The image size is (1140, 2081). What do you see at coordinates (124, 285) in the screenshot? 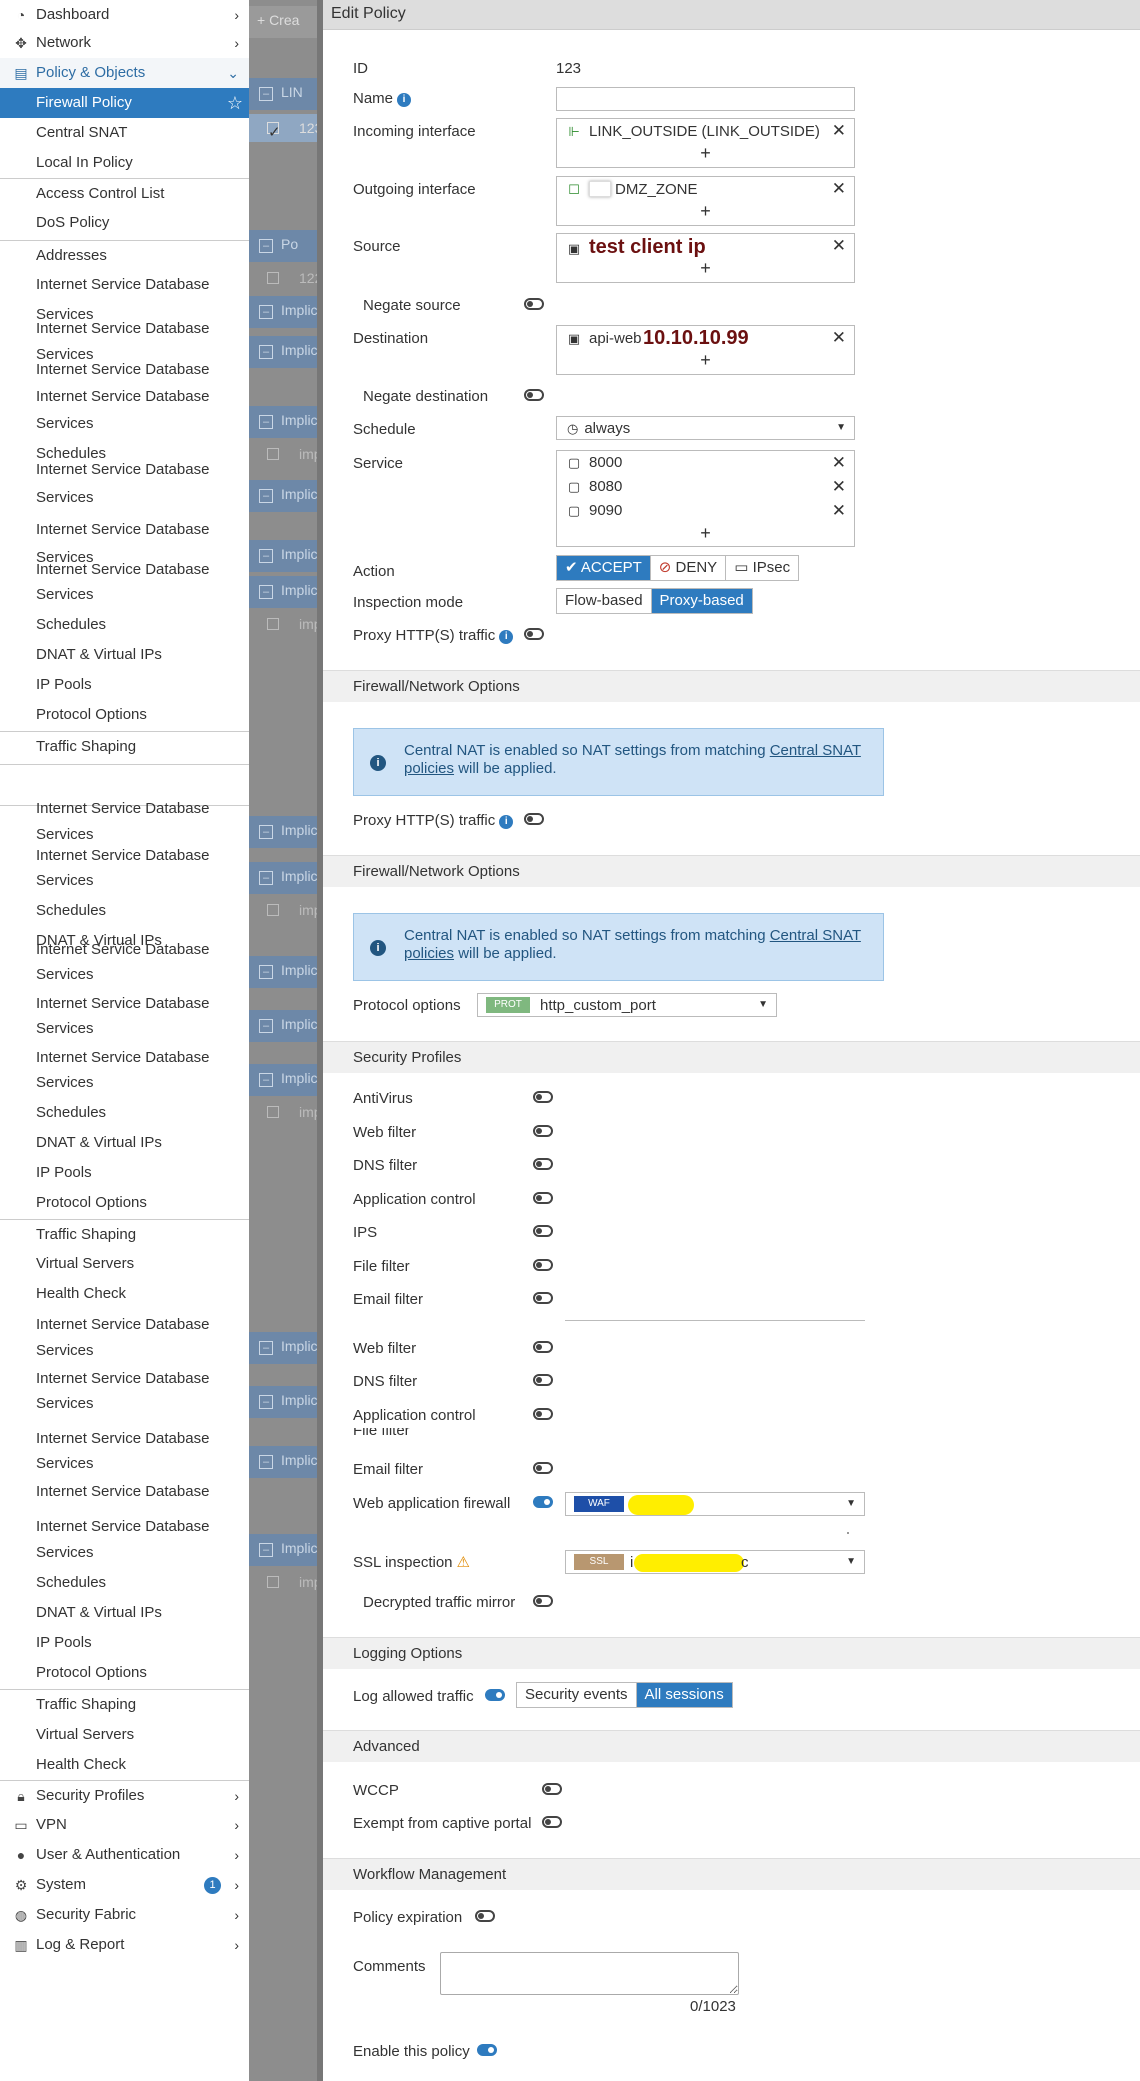
I see `sidebar-item-internet-service-database: Internet Service Database` at bounding box center [124, 285].